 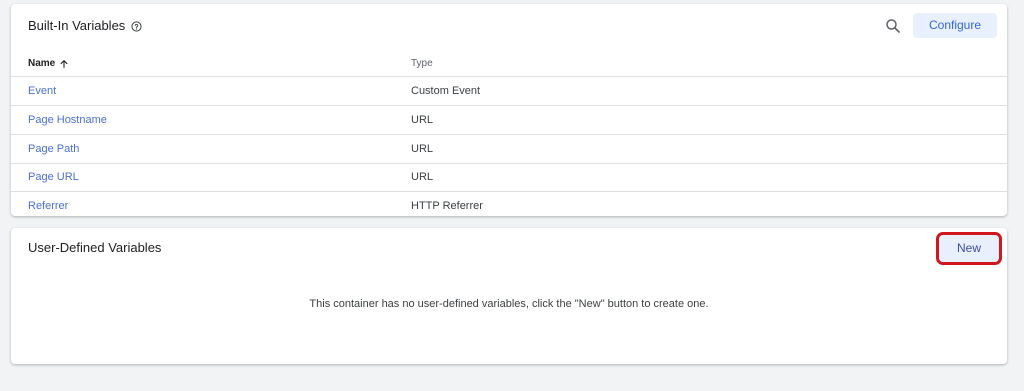 What do you see at coordinates (955, 25) in the screenshot?
I see `configure-button: Configure` at bounding box center [955, 25].